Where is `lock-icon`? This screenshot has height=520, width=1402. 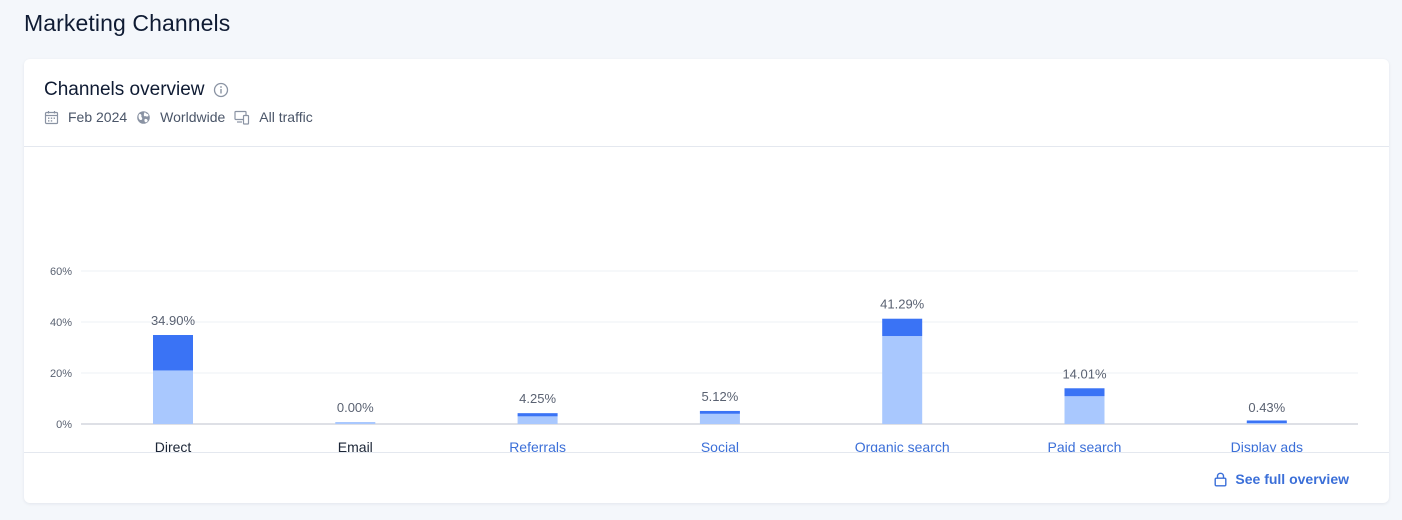 lock-icon is located at coordinates (1220, 479).